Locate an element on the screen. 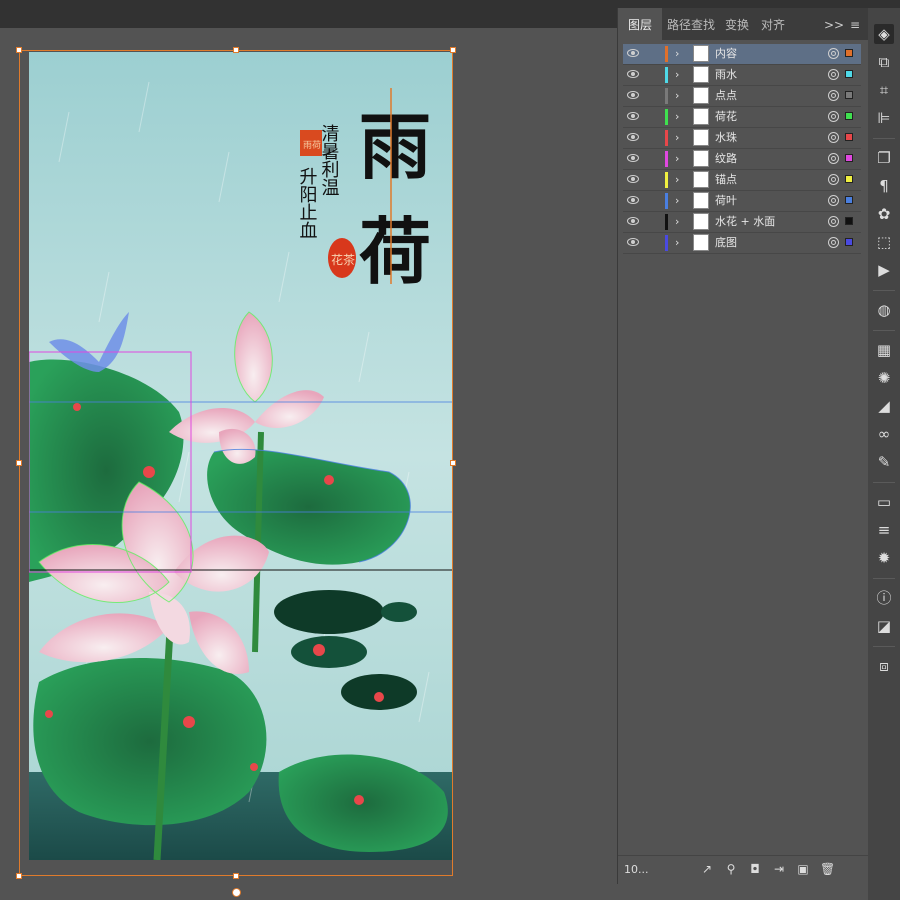 This screenshot has height=900, width=900. layer-name: 水花 + 水面 is located at coordinates (745, 222).